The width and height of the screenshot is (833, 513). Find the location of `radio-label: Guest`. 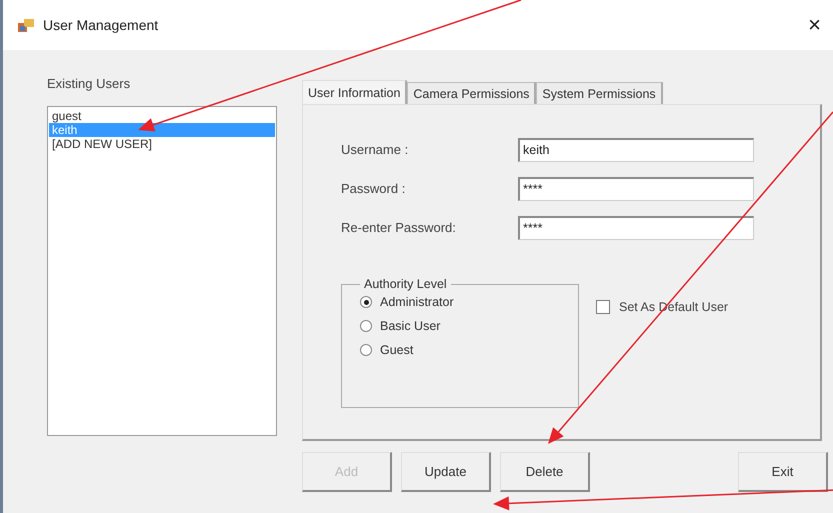

radio-label: Guest is located at coordinates (397, 350).